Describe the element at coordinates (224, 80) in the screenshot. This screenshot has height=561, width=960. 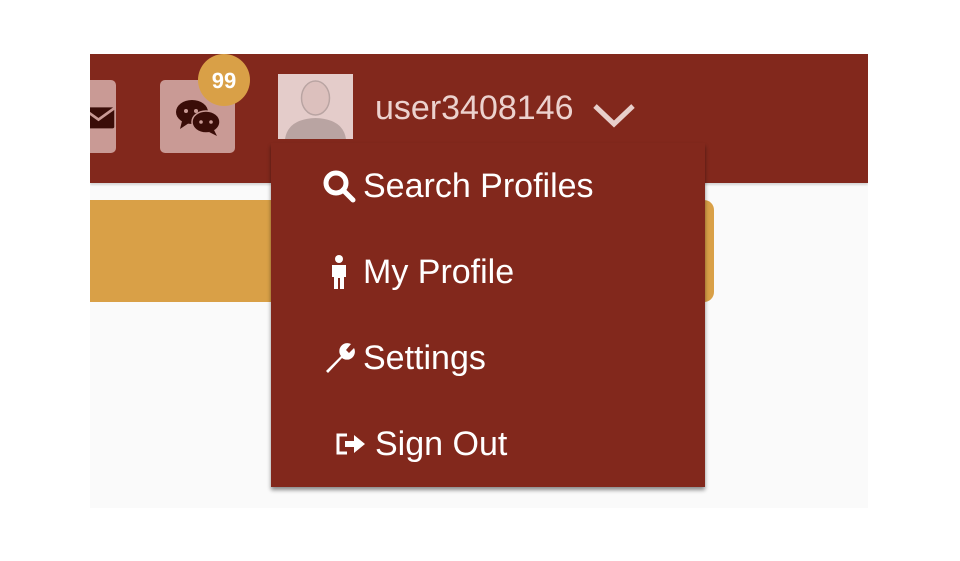
I see `notification-badge: 99` at that location.